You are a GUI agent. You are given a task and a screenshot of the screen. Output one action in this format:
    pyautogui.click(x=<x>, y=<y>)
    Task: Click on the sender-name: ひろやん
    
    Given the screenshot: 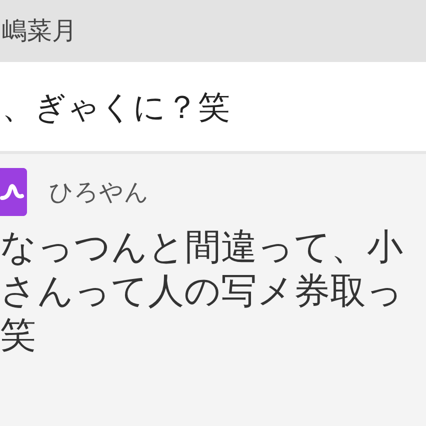 What is the action you would take?
    pyautogui.click(x=99, y=192)
    